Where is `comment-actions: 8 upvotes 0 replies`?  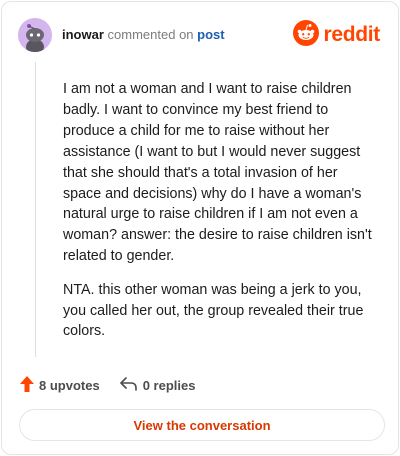 comment-actions: 8 upvotes 0 replies is located at coordinates (107, 385).